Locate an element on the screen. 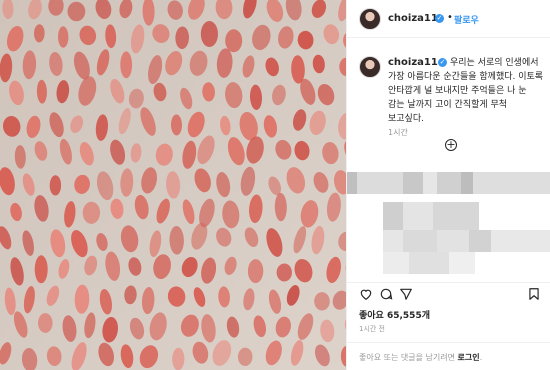 This screenshot has height=370, width=550. comment-icon is located at coordinates (386, 294).